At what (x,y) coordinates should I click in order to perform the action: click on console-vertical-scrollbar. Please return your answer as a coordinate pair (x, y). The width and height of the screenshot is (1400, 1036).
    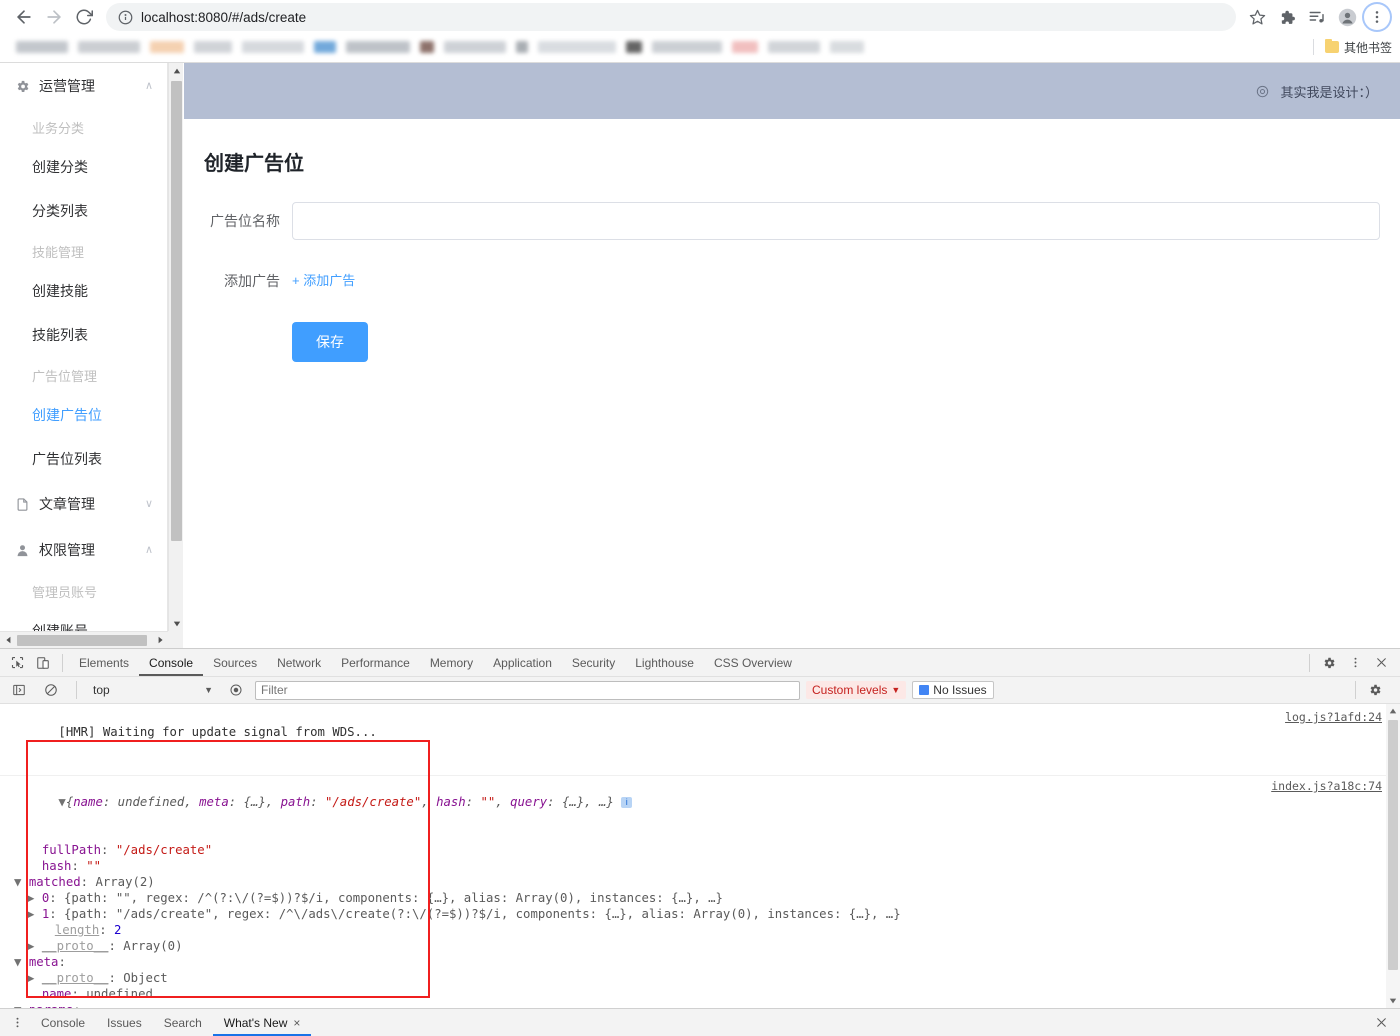
    Looking at the image, I should click on (1393, 856).